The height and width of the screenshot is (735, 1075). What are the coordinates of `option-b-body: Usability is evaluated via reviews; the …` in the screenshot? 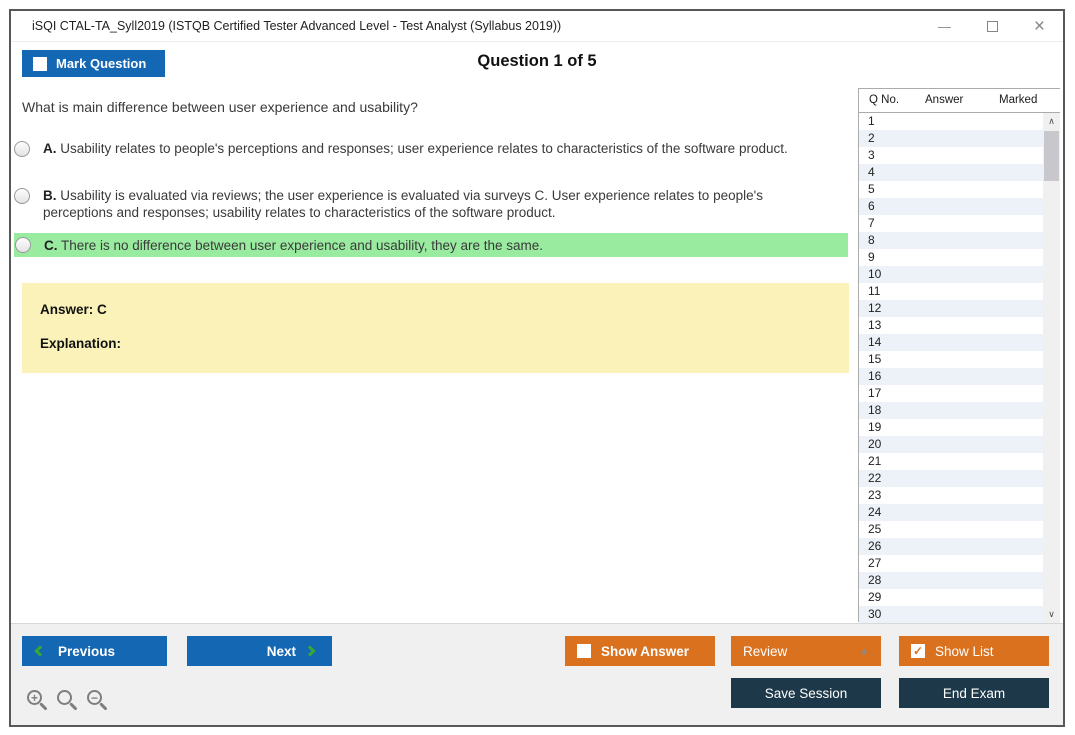 It's located at (403, 204).